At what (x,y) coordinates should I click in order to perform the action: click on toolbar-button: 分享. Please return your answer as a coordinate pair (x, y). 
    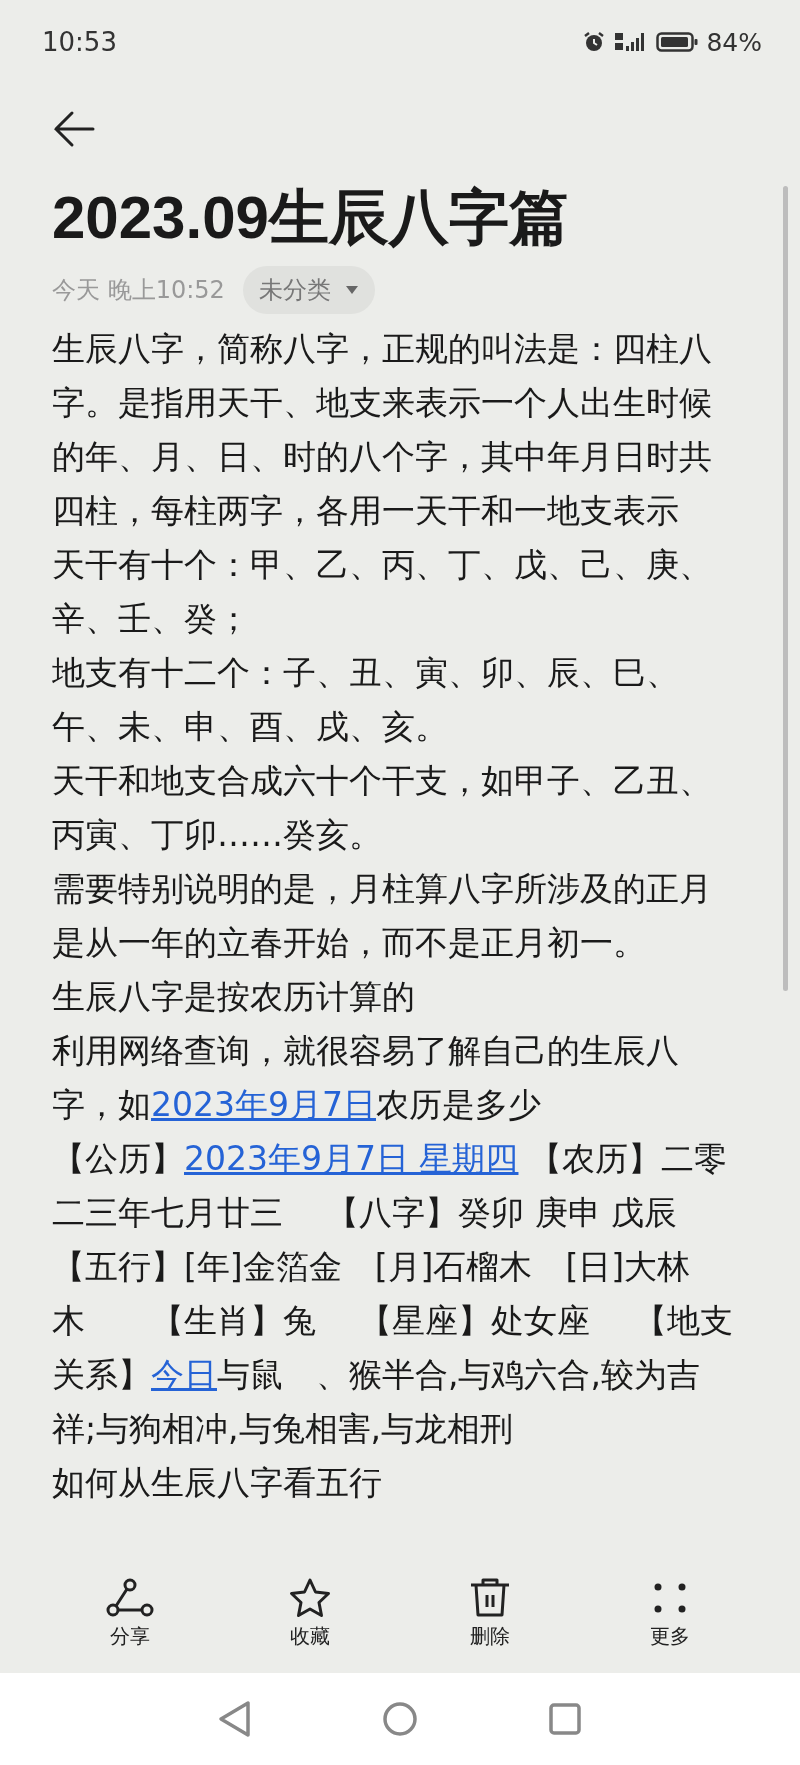
    Looking at the image, I should click on (130, 1613).